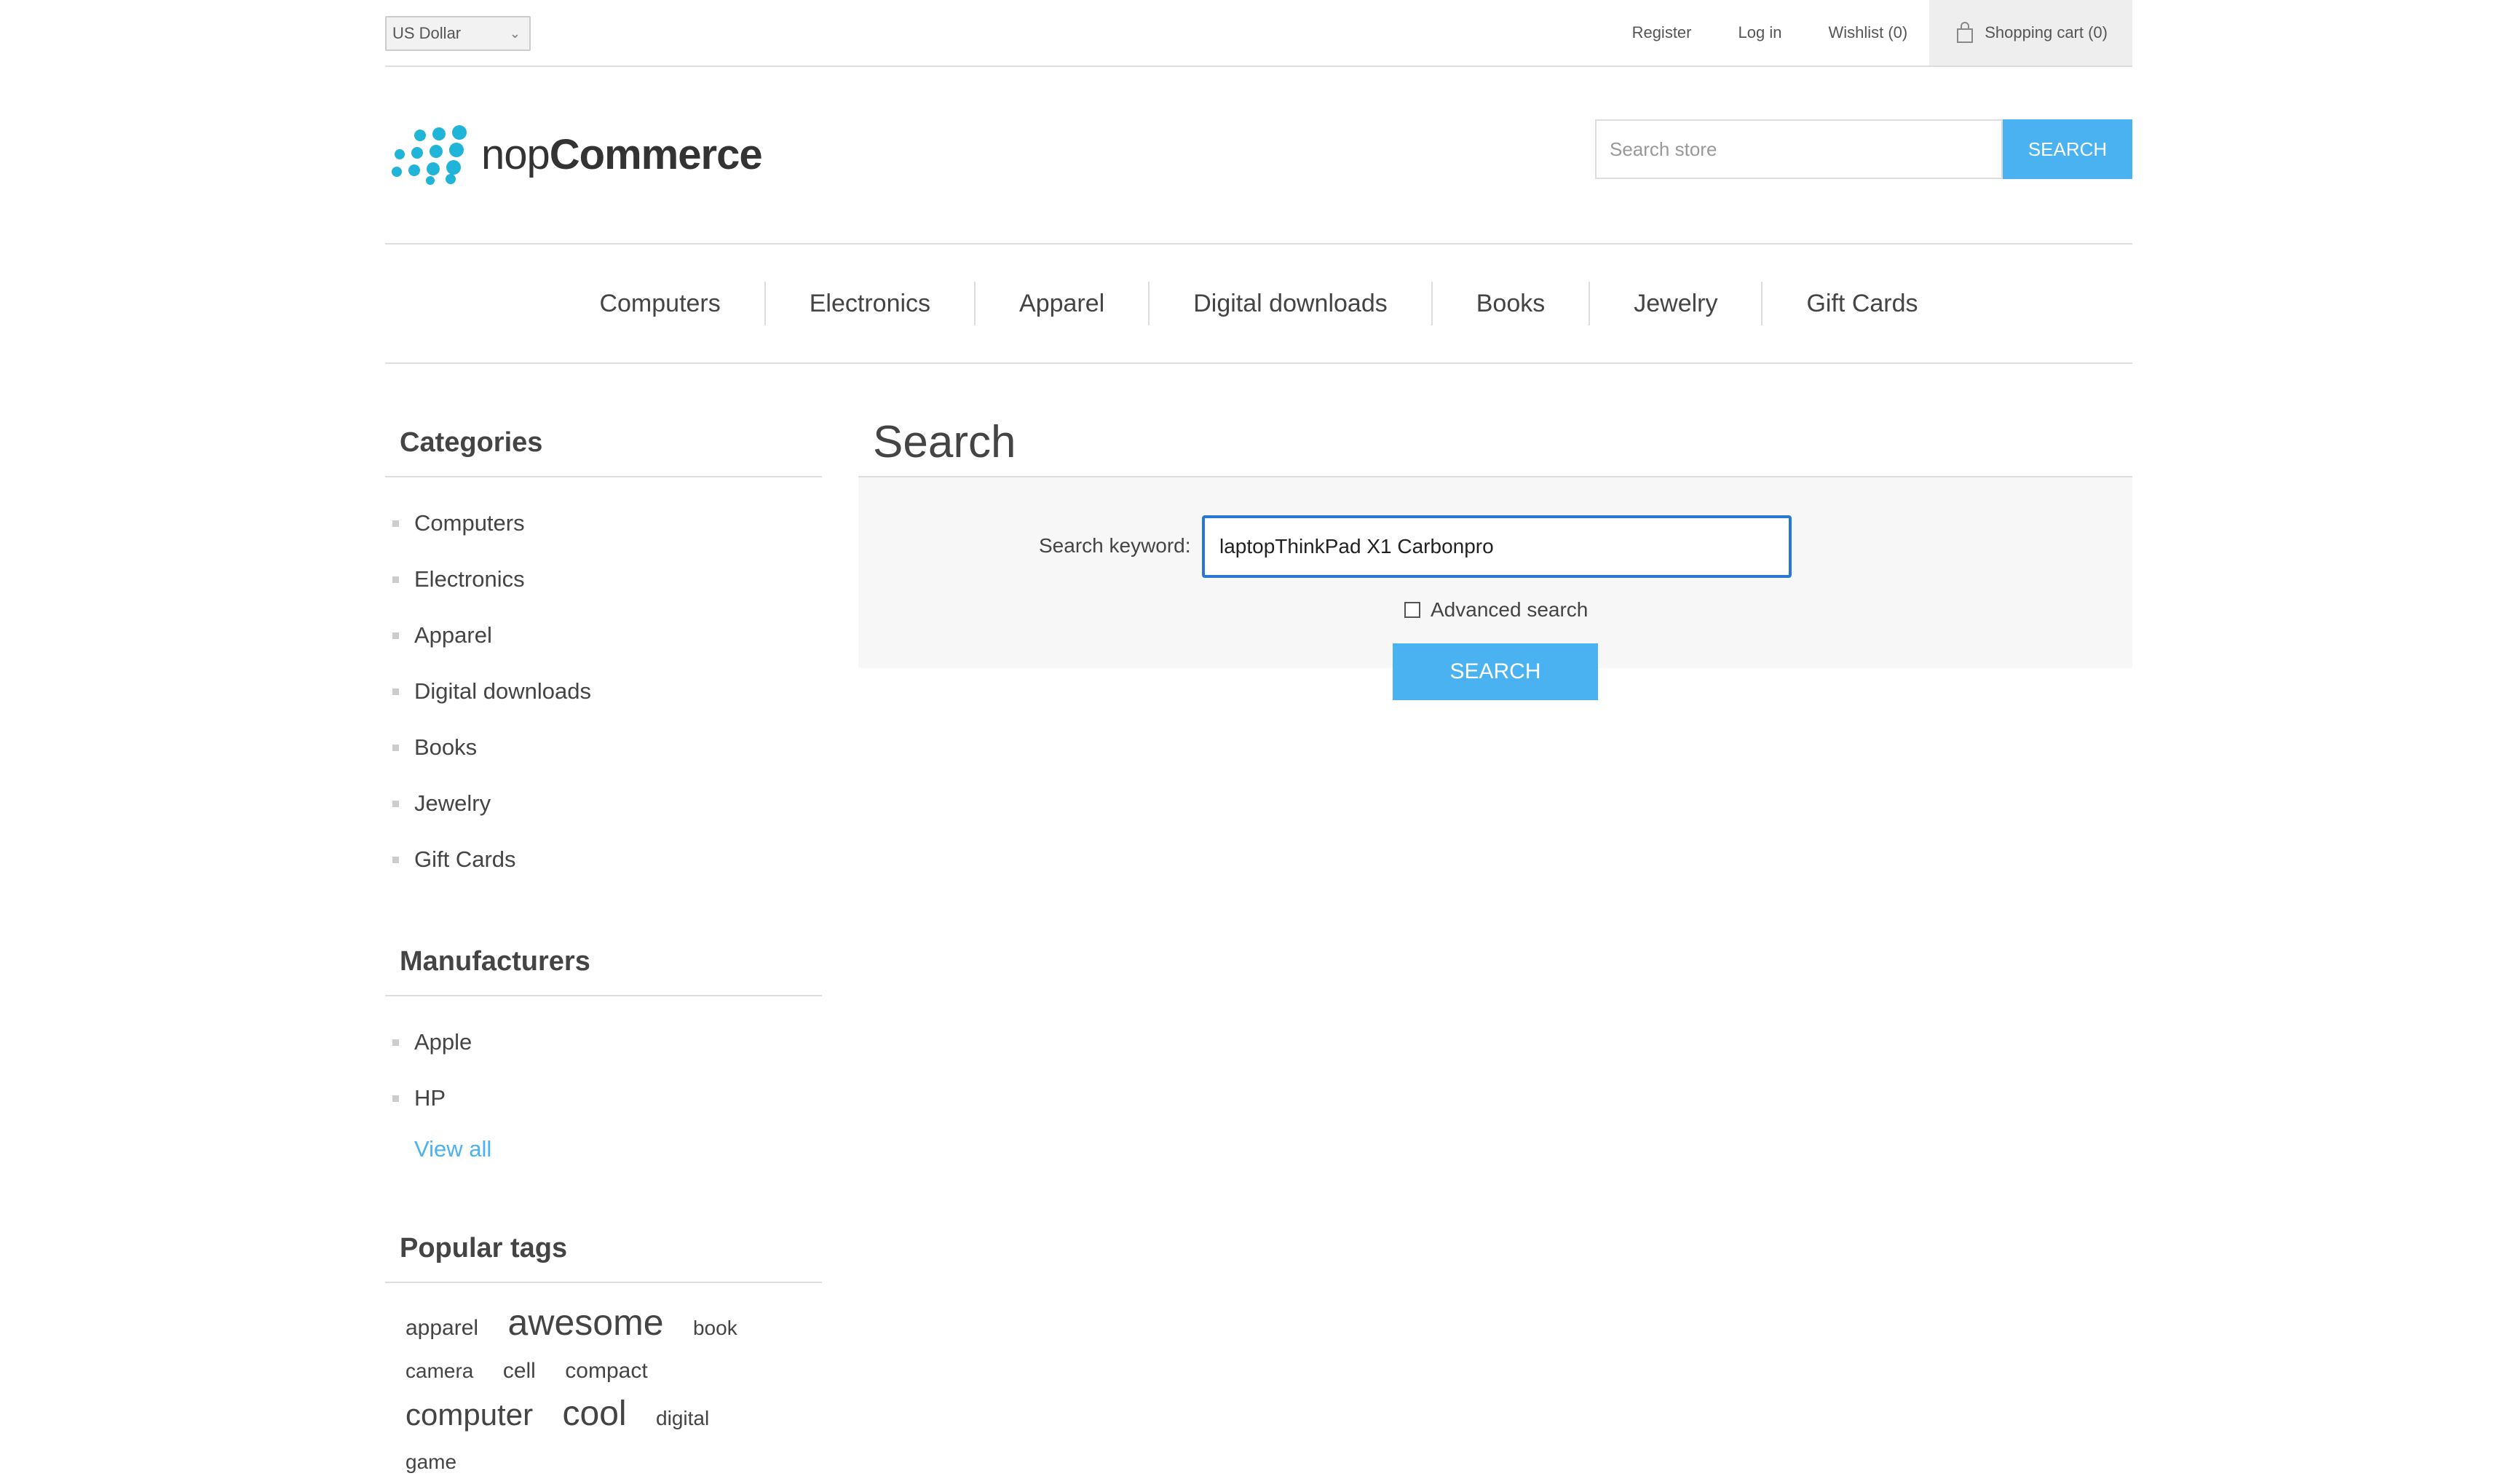 This screenshot has width=2516, height=1484. Describe the element at coordinates (515, 154) in the screenshot. I see `logo-prefix: nop` at that location.